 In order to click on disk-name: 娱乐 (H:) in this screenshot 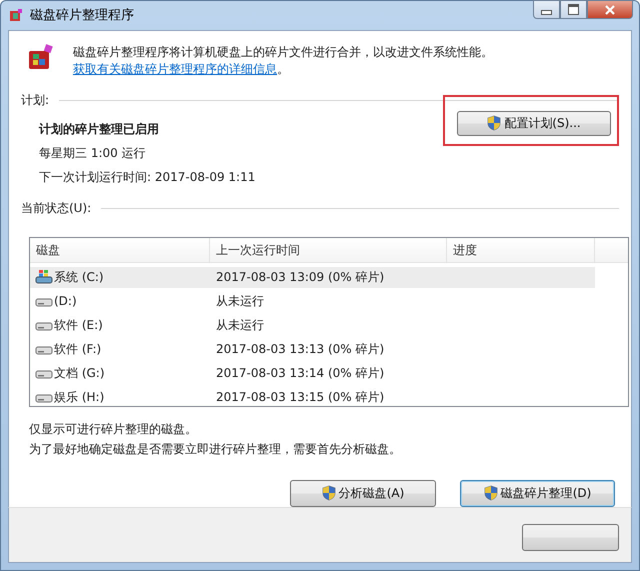, I will do `click(79, 397)`.